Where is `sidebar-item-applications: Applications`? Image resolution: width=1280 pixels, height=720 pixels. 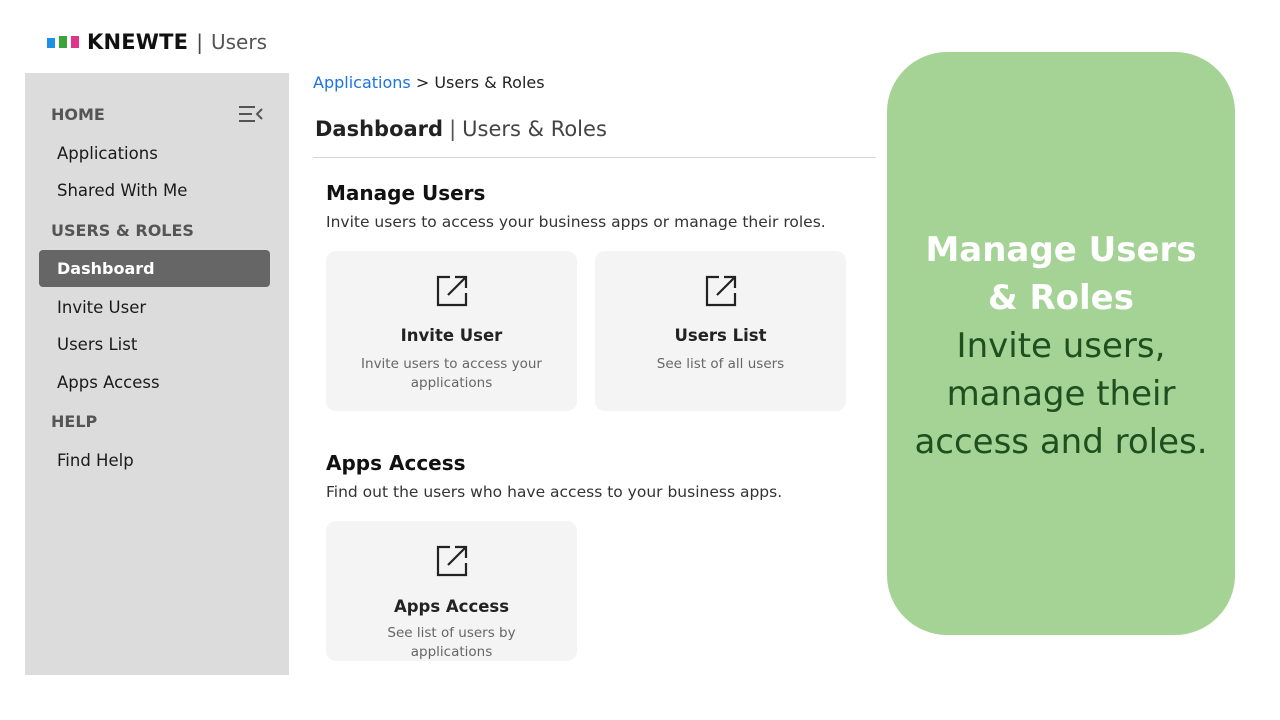
sidebar-item-applications: Applications is located at coordinates (107, 153).